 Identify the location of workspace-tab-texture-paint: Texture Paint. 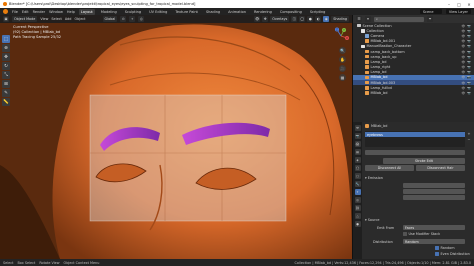
(186, 12).